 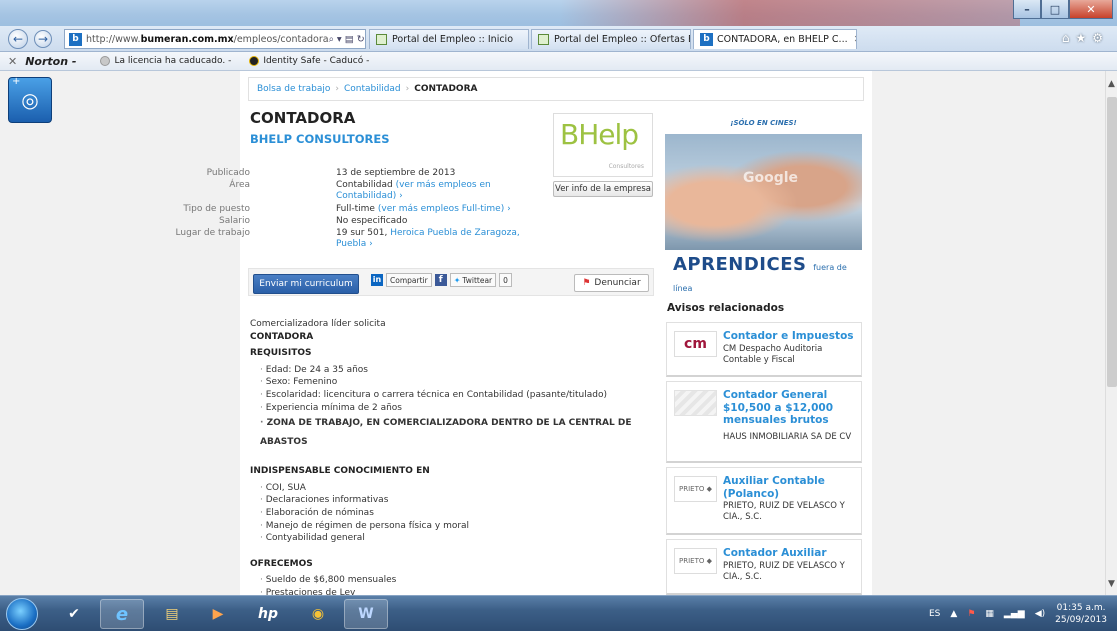 I want to click on desktop-gadget-icon: + ◎, so click(x=30, y=99).